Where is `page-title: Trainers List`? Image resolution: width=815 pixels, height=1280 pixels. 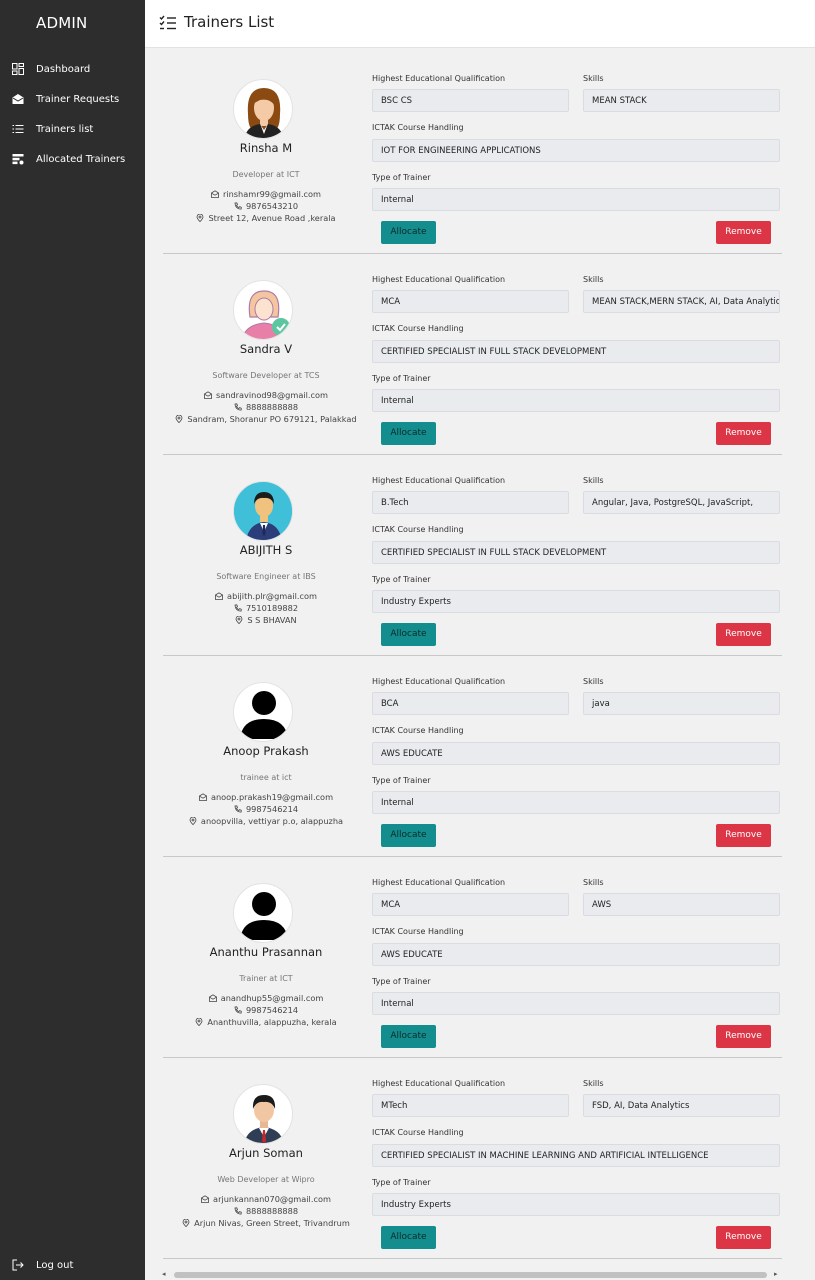 page-title: Trainers List is located at coordinates (229, 22).